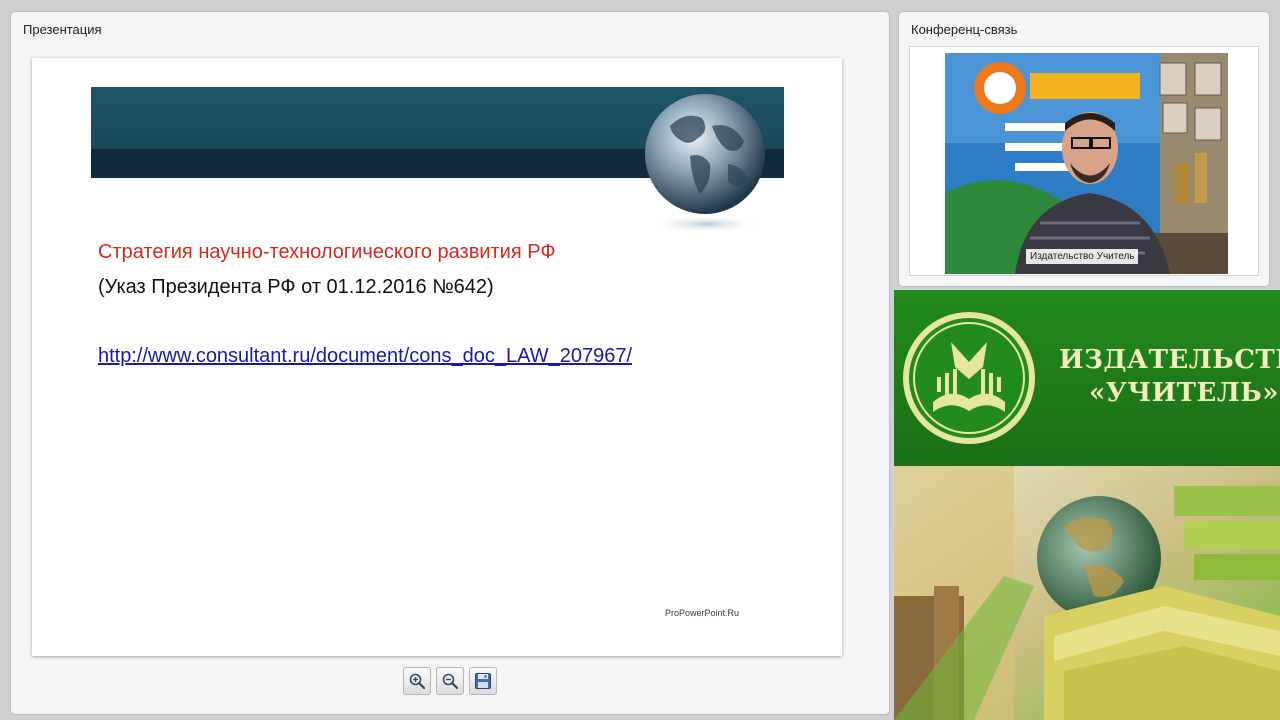  Describe the element at coordinates (1169, 360) in the screenshot. I see `publisher-name-line1: ИЗДАТЕЛЬСТВО` at that location.